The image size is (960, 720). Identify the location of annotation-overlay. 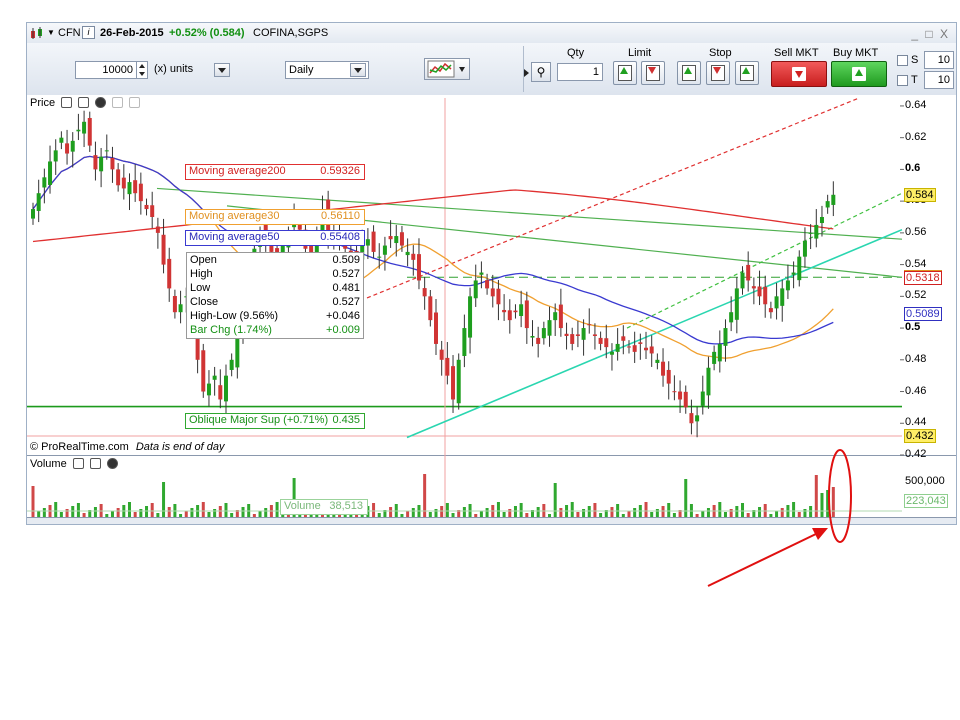
(779, 518).